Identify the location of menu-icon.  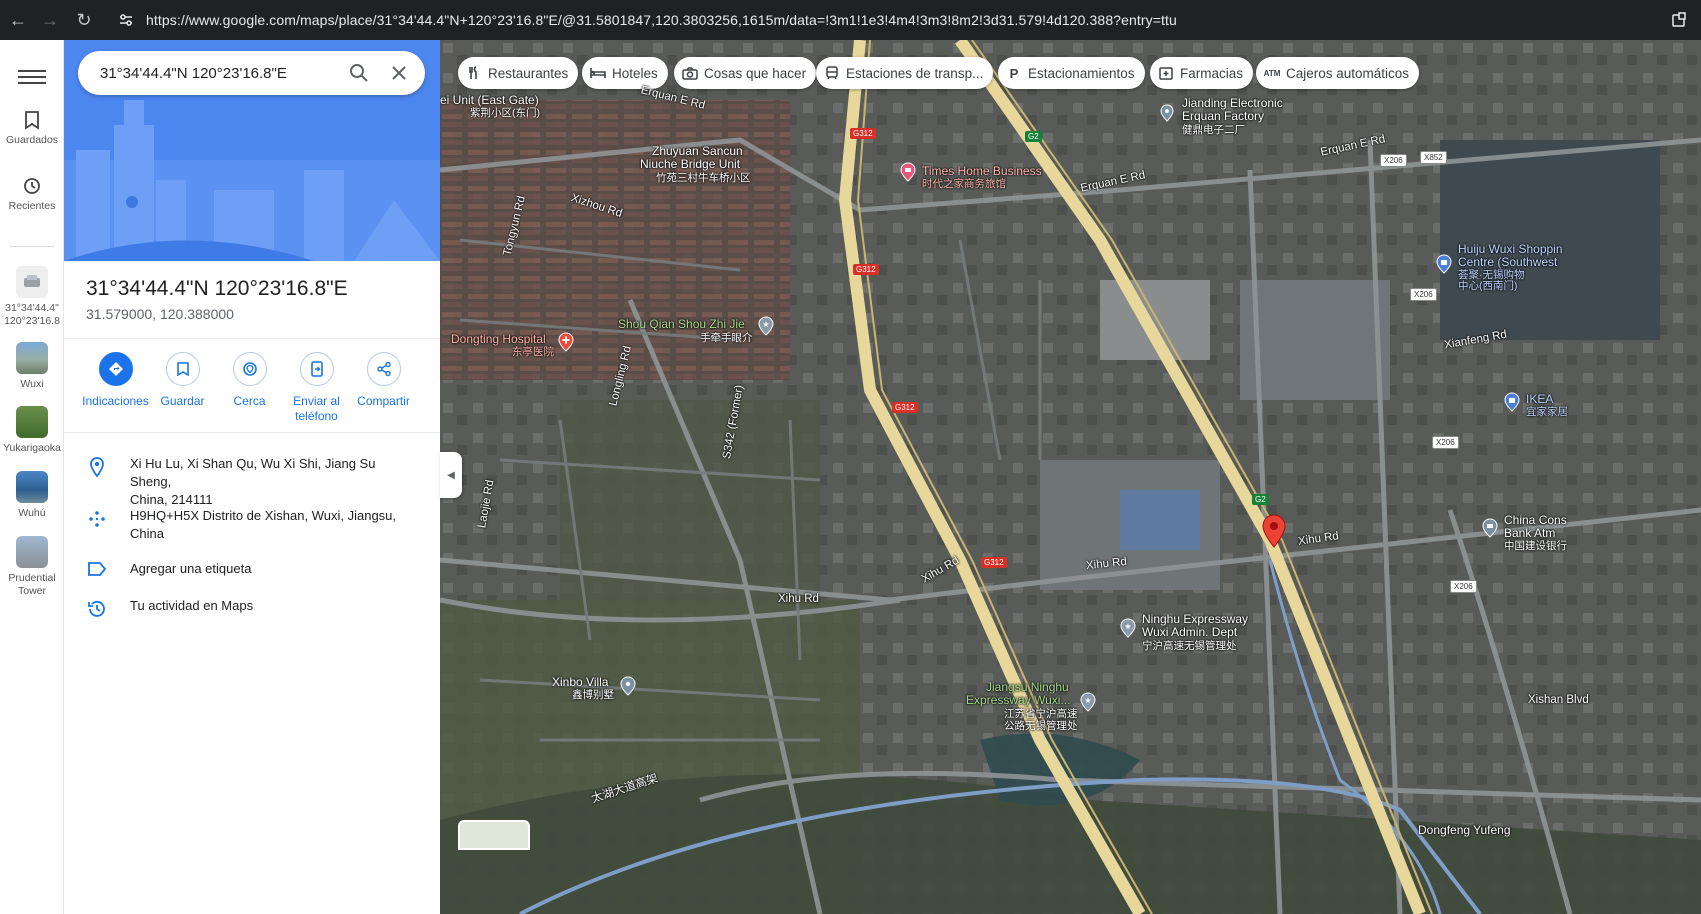
(32, 77).